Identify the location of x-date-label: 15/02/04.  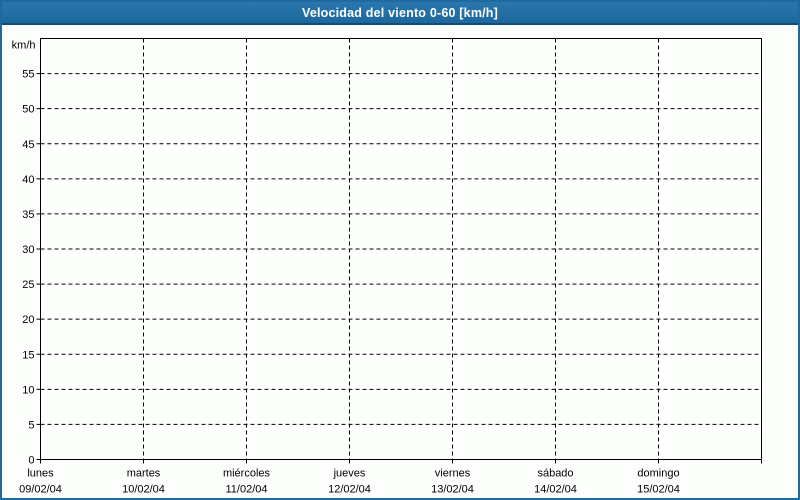
(658, 490).